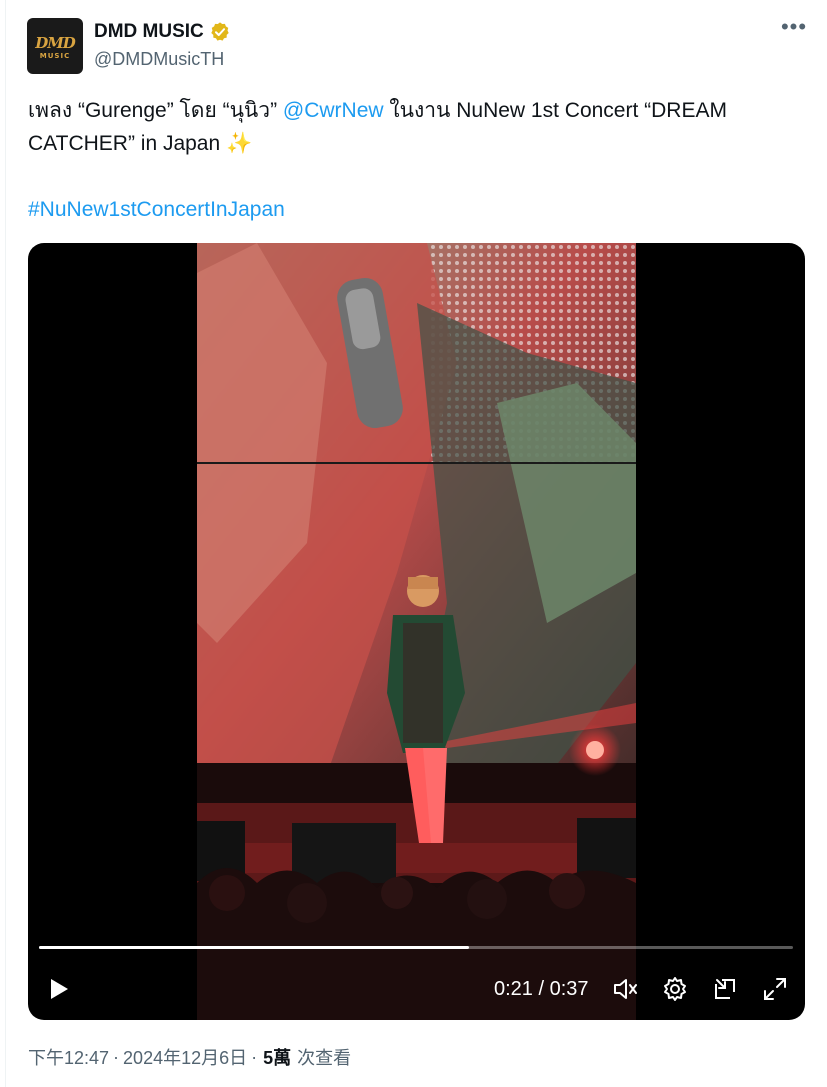  I want to click on account-name-row: DMD MUSIC, so click(162, 32).